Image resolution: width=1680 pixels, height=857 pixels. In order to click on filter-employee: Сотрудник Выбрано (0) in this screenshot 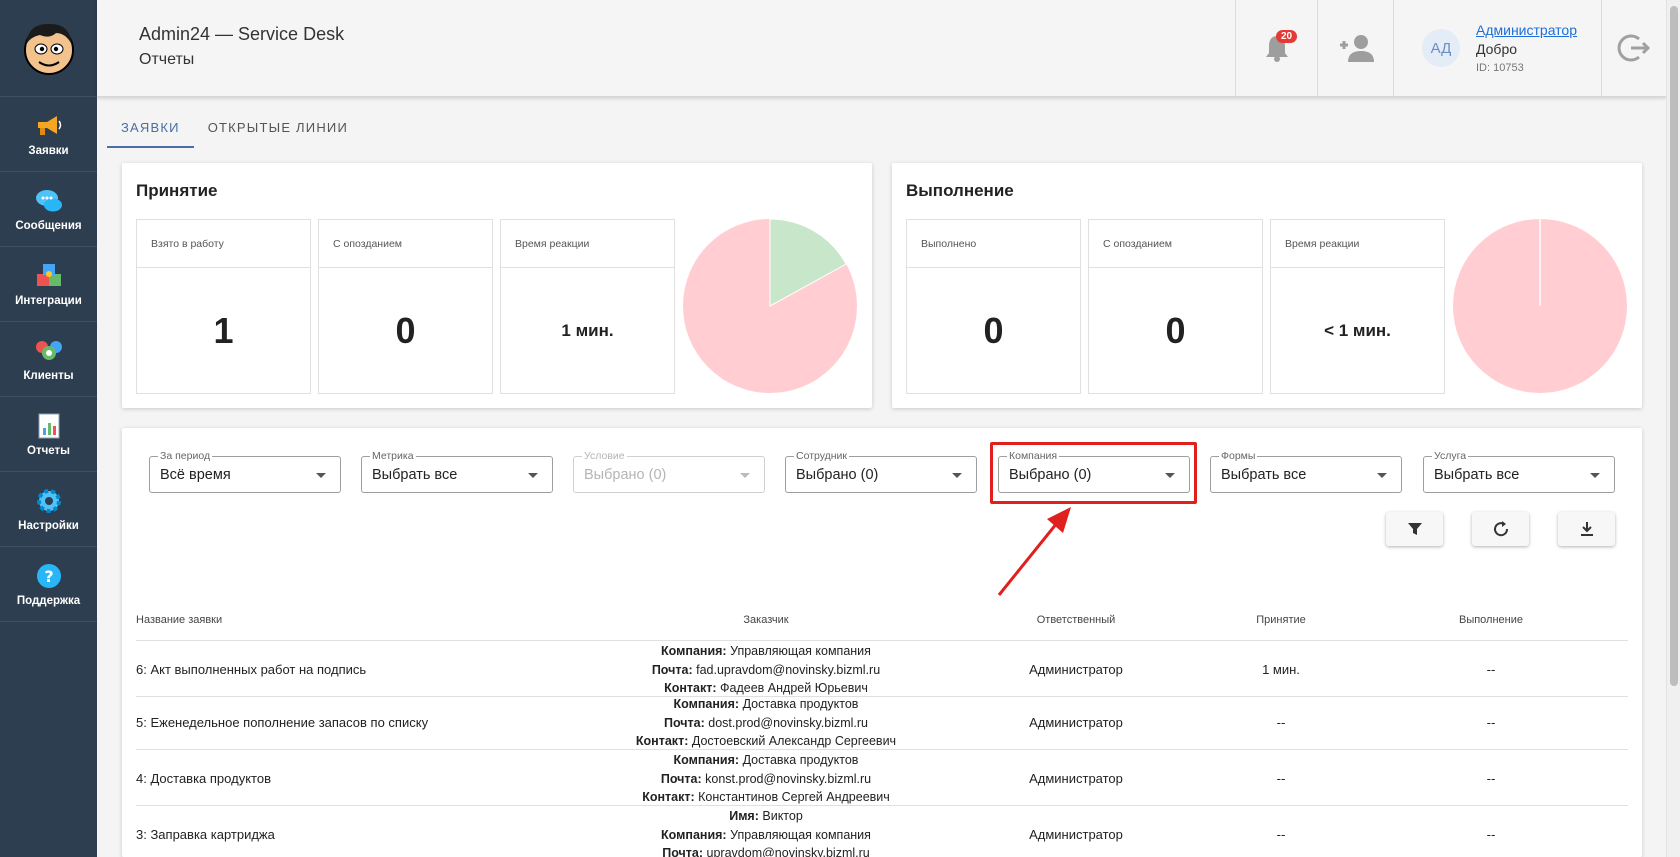, I will do `click(881, 471)`.